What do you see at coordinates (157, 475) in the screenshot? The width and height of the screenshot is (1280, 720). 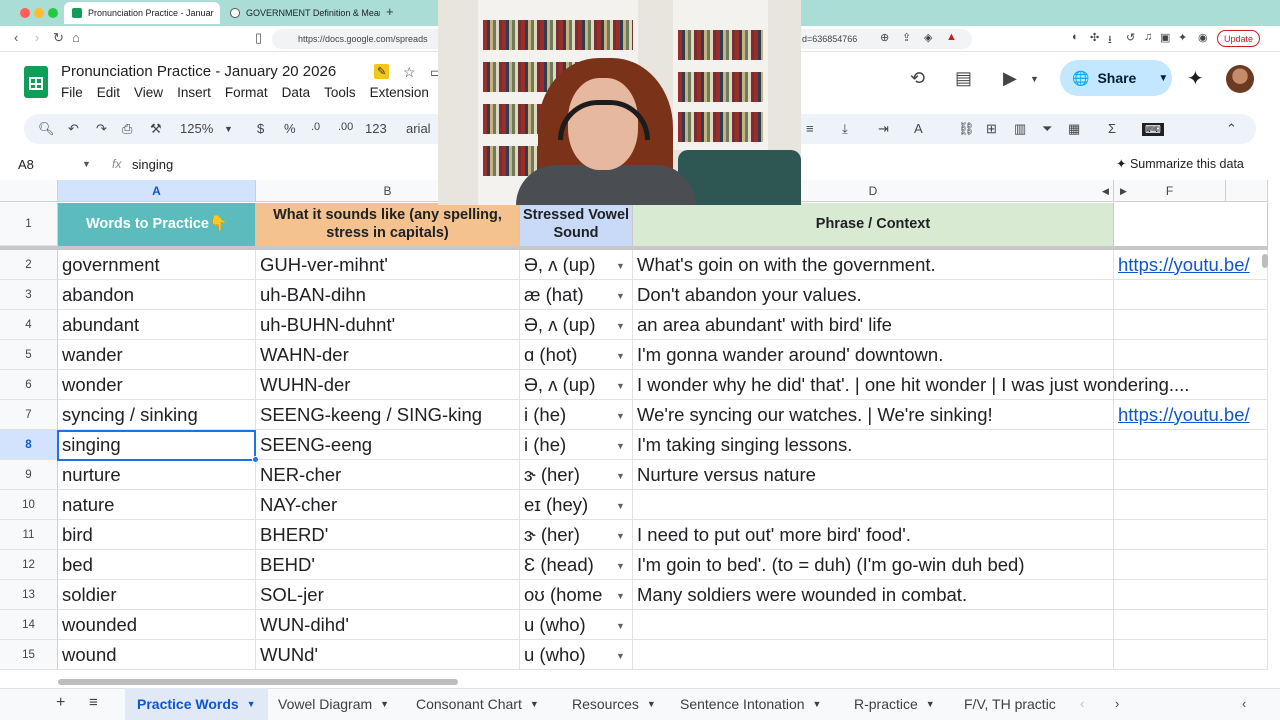 I see `cell-word: nurture` at bounding box center [157, 475].